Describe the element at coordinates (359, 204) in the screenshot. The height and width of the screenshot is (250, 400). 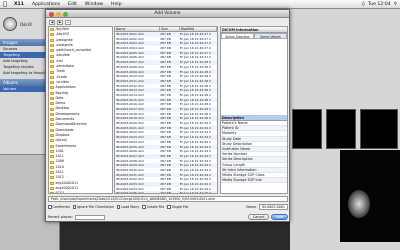
I see `scan-image` at that location.